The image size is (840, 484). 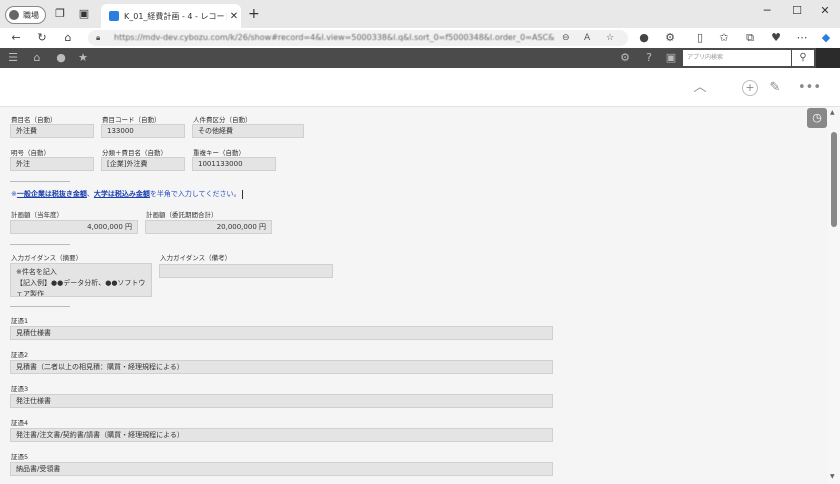 What do you see at coordinates (420, 14) in the screenshot?
I see `browser-tab-strip: 職場 ❐ ▣ K_01_経費計画 - 4 - レコードの詳細 ✕ + ─ ☐ ✕` at bounding box center [420, 14].